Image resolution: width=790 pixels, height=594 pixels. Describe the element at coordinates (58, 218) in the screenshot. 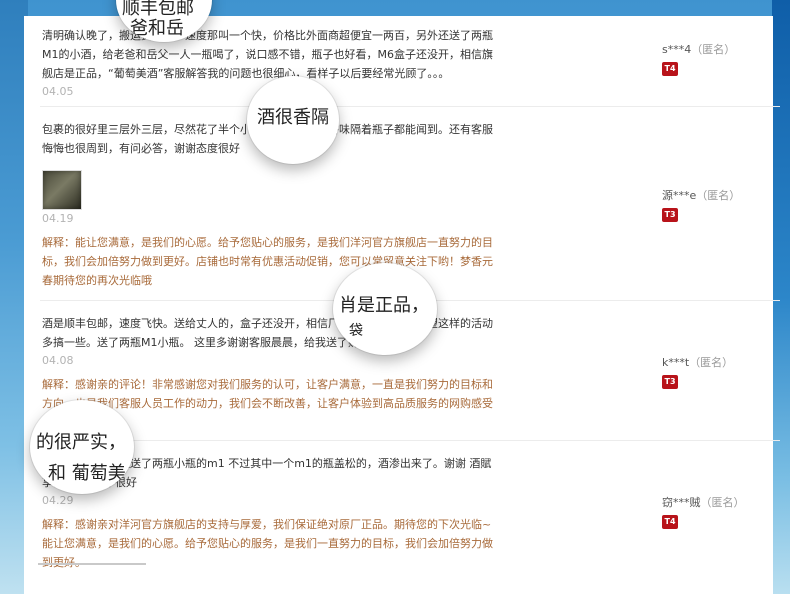

I see `review-date: 04.19` at that location.